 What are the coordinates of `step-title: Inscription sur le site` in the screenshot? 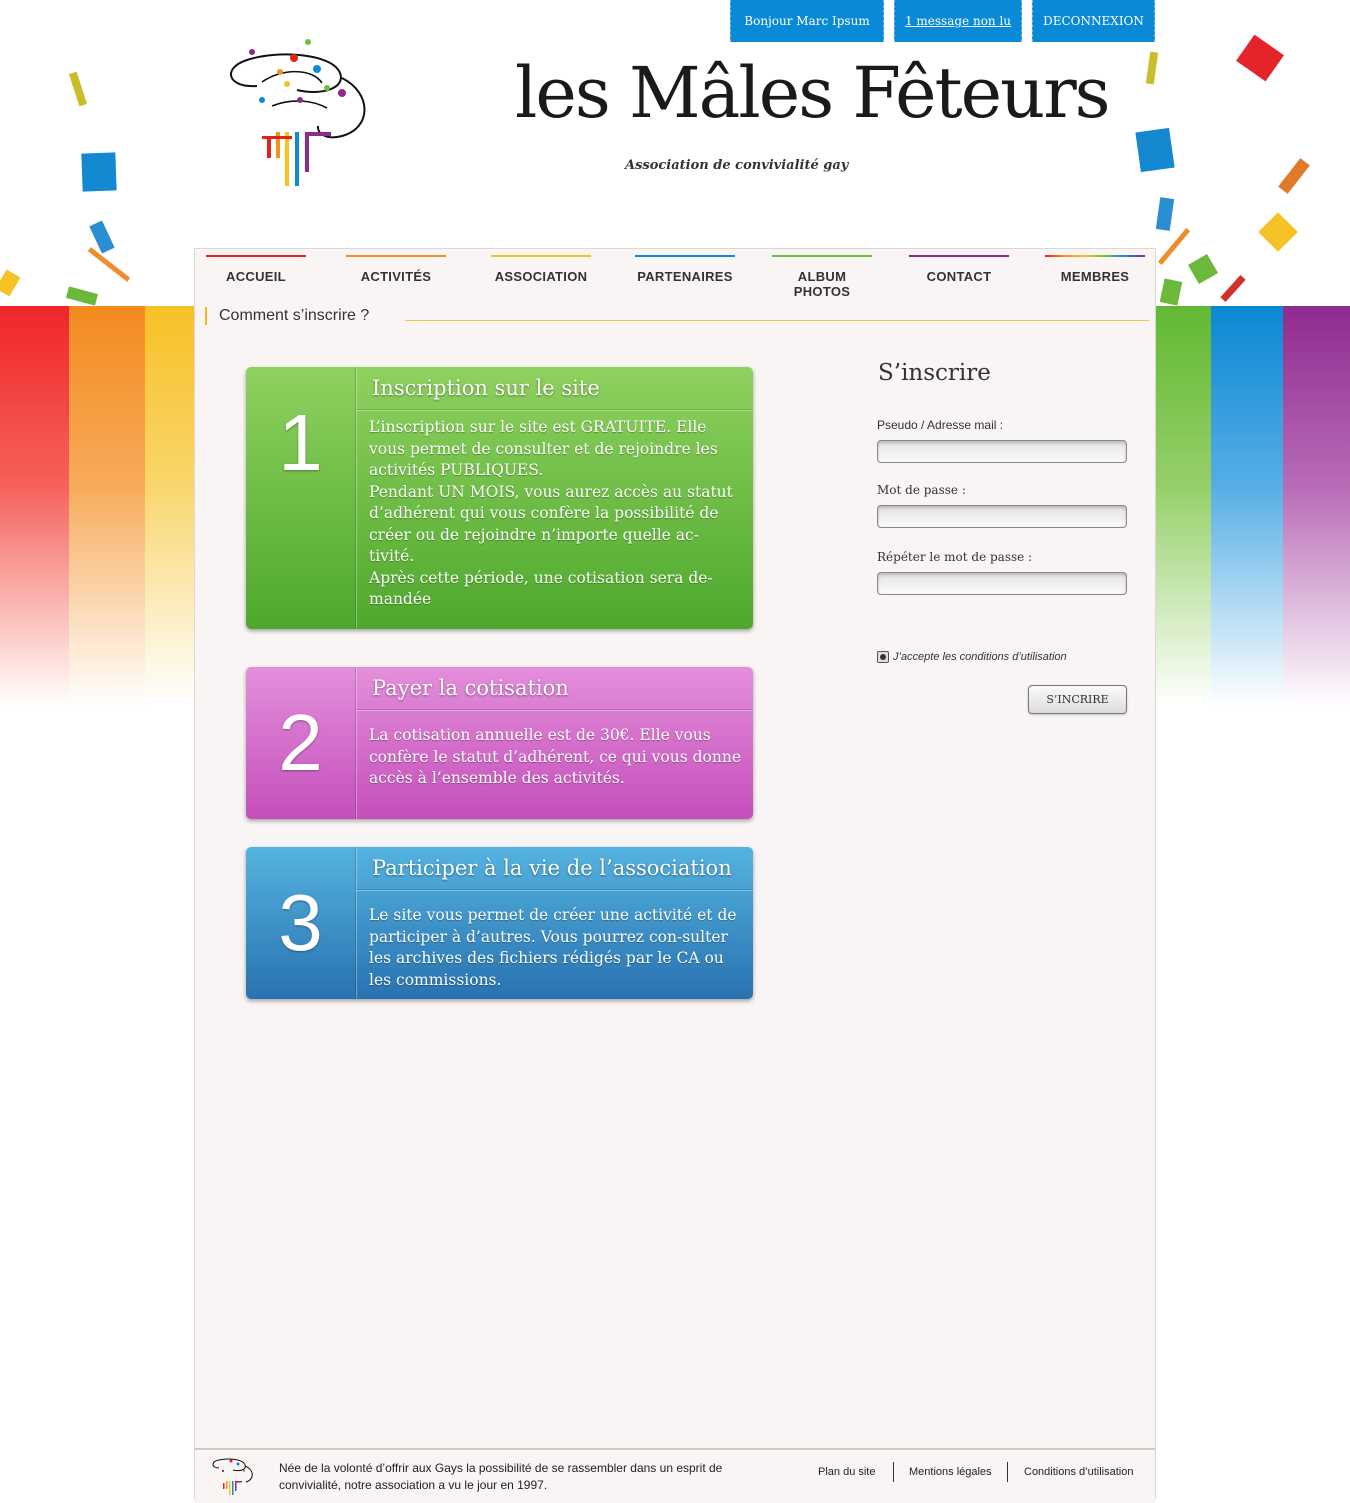 It's located at (554, 388).